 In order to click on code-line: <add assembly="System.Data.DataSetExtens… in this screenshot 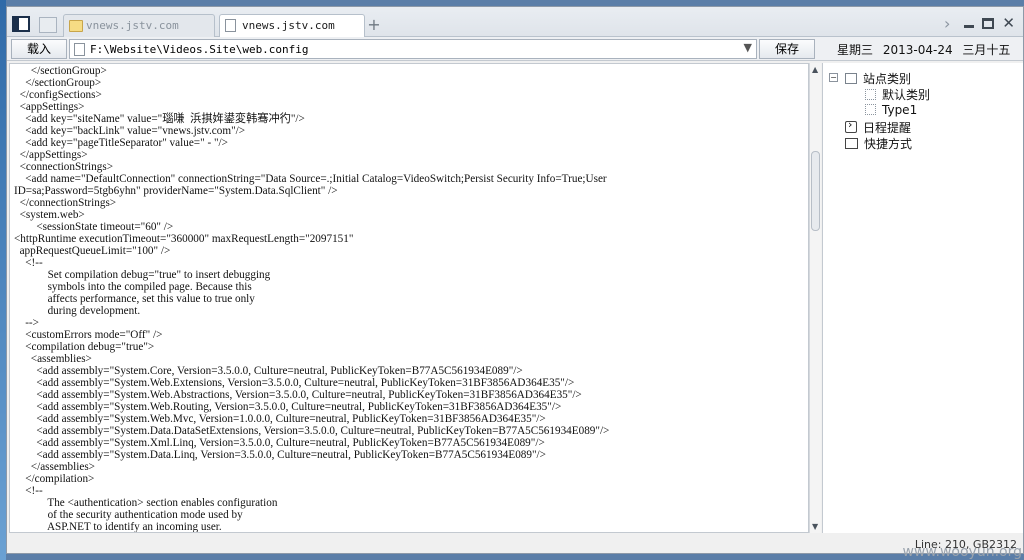, I will do `click(312, 431)`.